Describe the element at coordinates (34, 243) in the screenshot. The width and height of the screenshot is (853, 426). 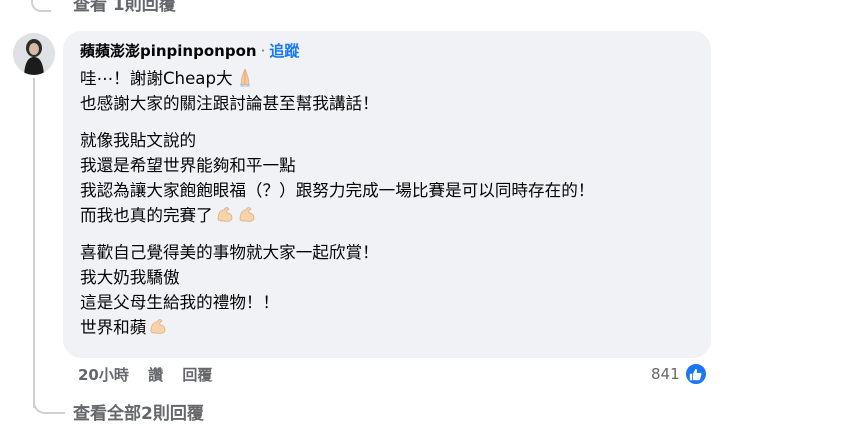
I see `thread-connector-line` at that location.